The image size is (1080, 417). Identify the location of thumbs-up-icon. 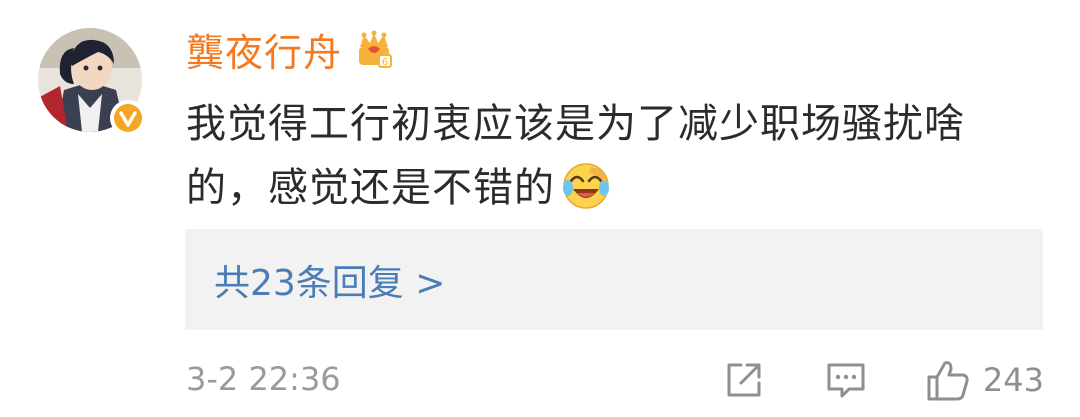
(948, 380).